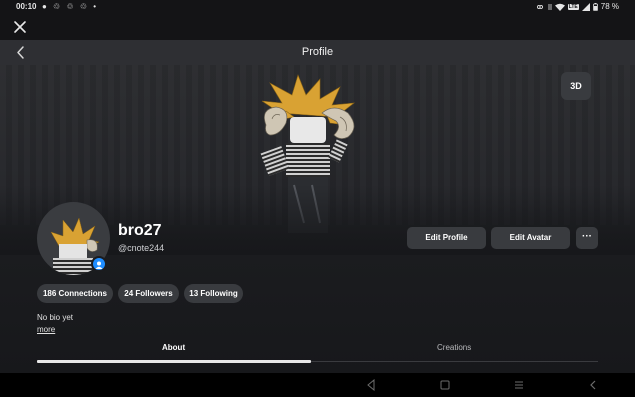  I want to click on edit-avatar-button: Edit Avatar, so click(530, 238).